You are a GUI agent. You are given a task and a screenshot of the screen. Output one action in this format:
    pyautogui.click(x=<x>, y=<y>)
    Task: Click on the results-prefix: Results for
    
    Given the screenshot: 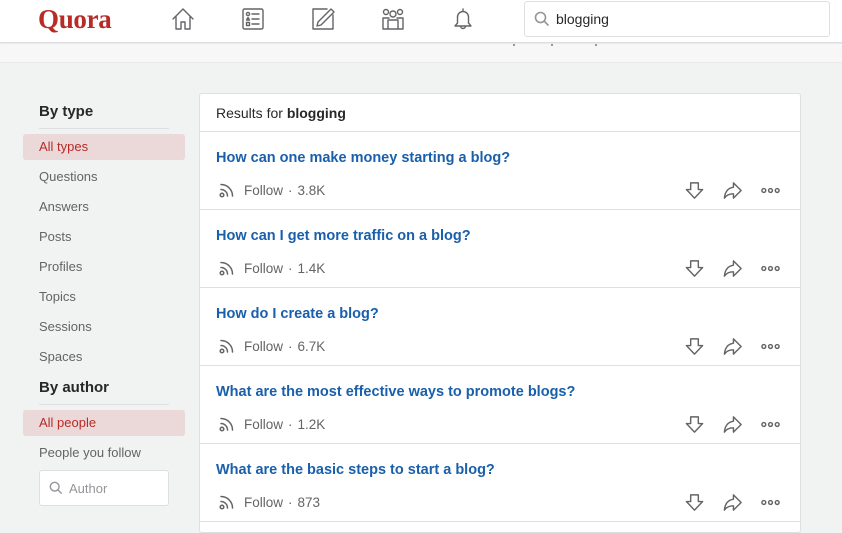 What is the action you would take?
    pyautogui.click(x=249, y=113)
    